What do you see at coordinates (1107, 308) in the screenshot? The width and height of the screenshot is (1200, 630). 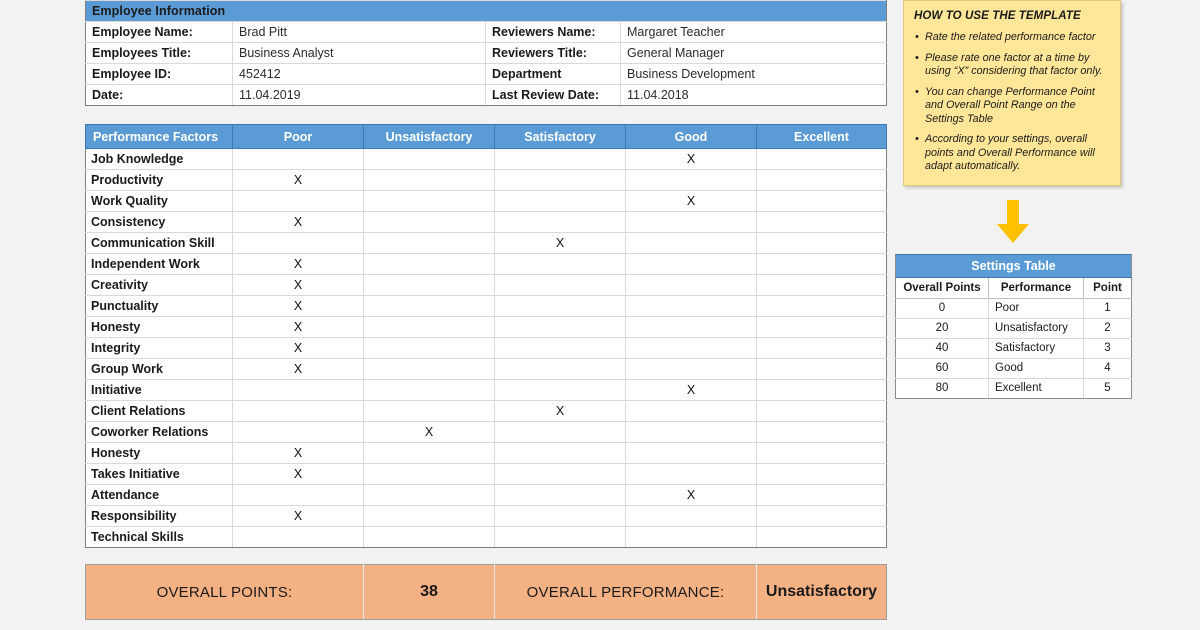 I see `settings-point-cell: 1` at bounding box center [1107, 308].